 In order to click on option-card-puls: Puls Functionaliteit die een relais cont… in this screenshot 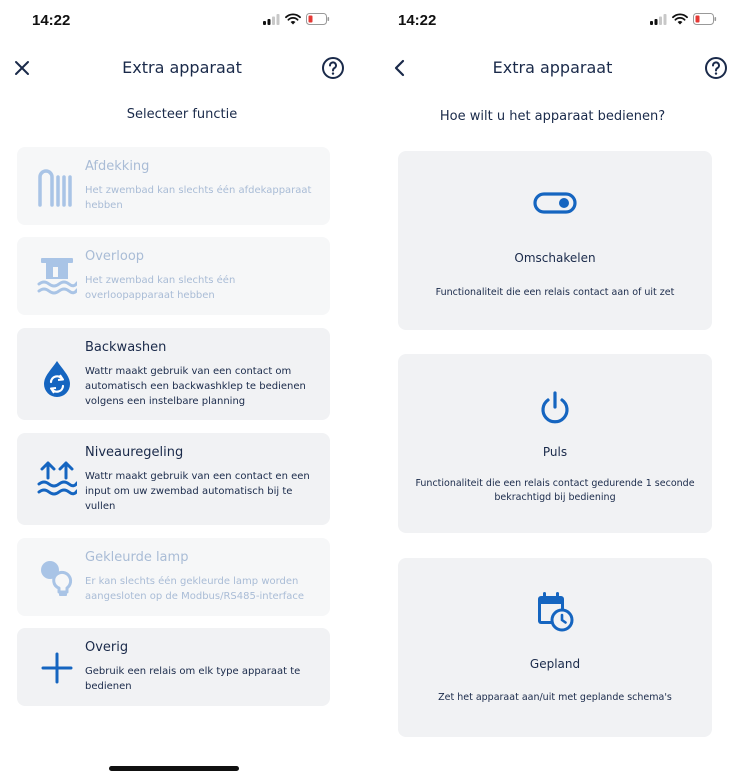, I will do `click(555, 443)`.